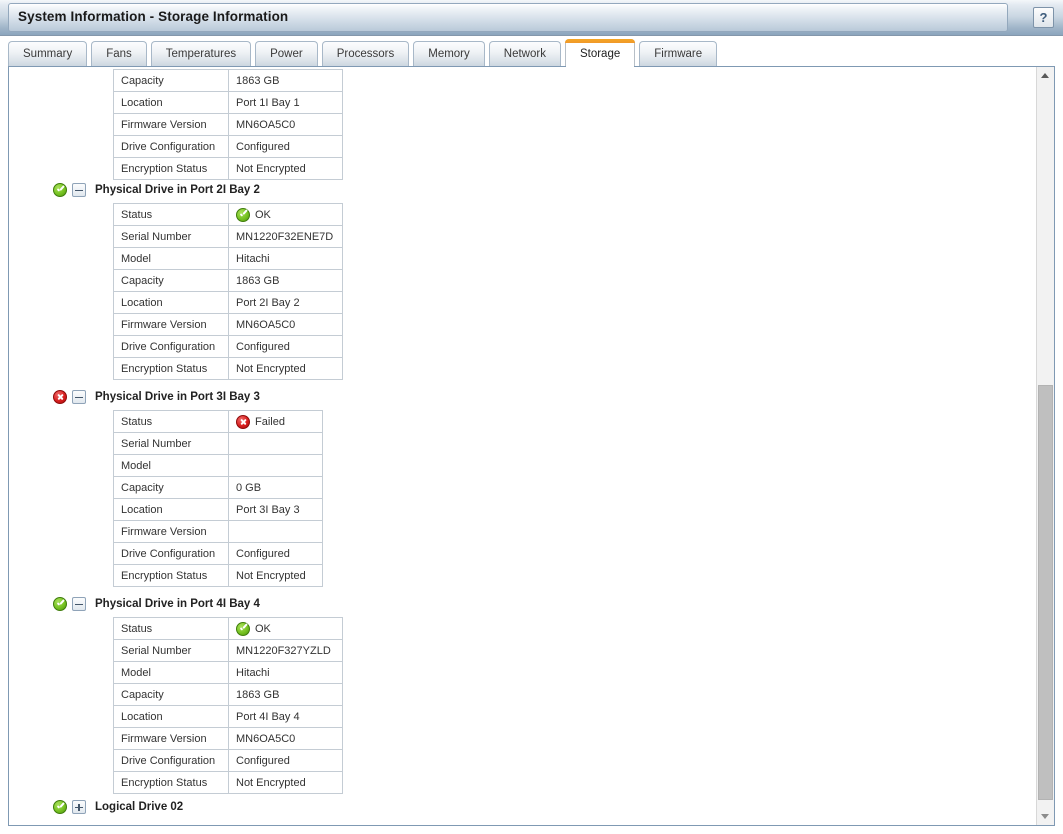 This screenshot has width=1063, height=834. I want to click on drive-section-header: Physical Drive in Port 4I Bay 4, so click(156, 604).